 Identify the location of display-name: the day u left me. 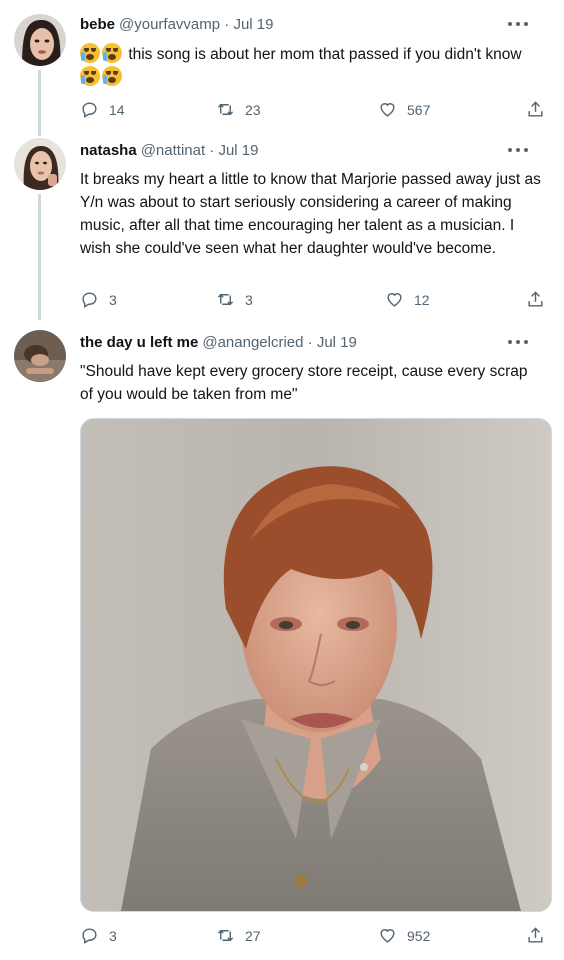
(139, 342).